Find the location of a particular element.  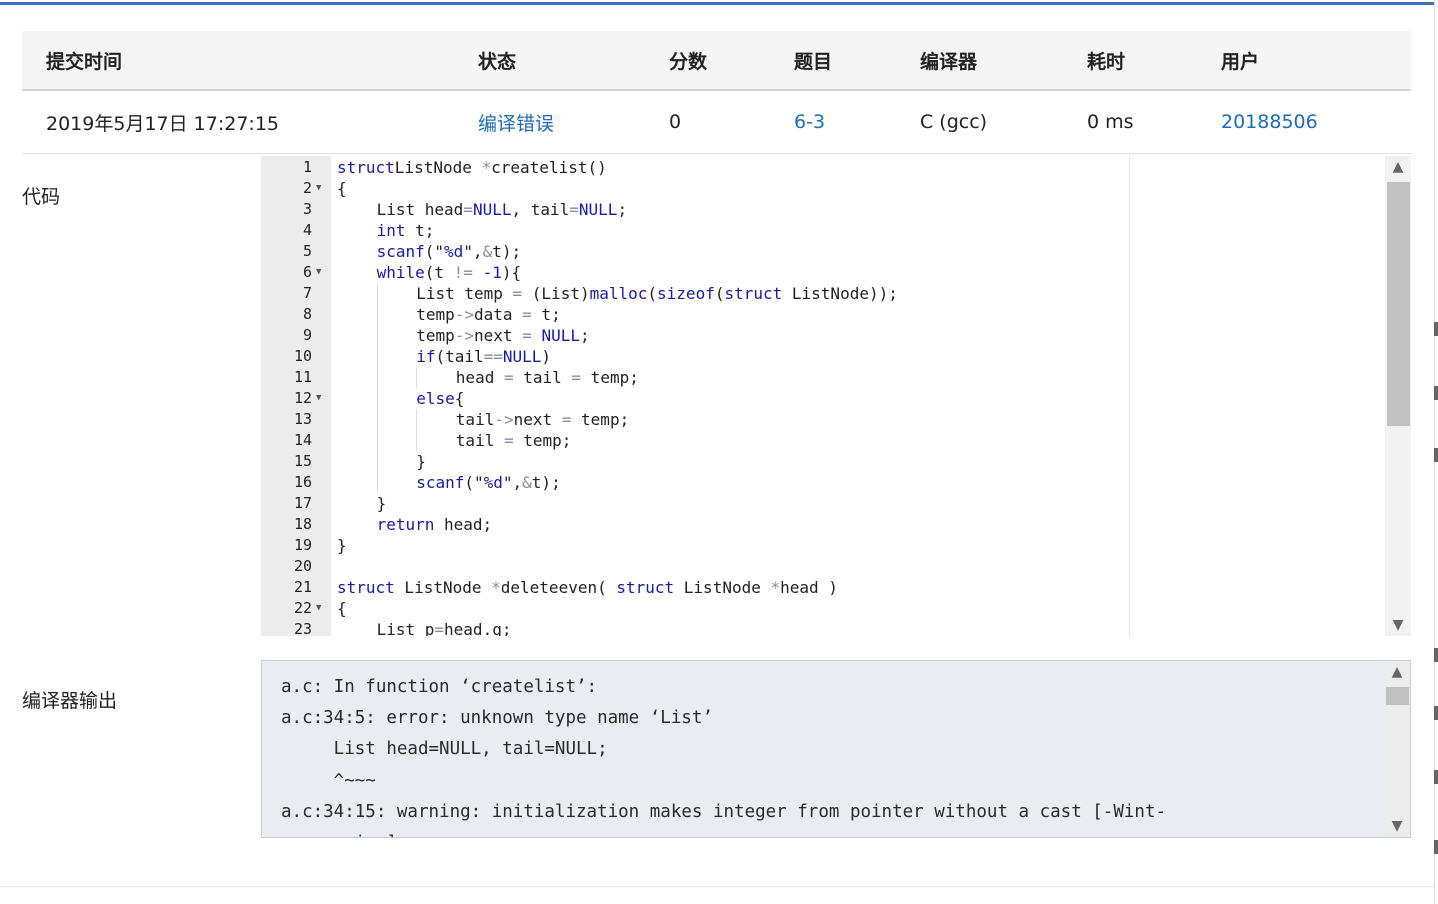

score-value: 0 is located at coordinates (675, 122).